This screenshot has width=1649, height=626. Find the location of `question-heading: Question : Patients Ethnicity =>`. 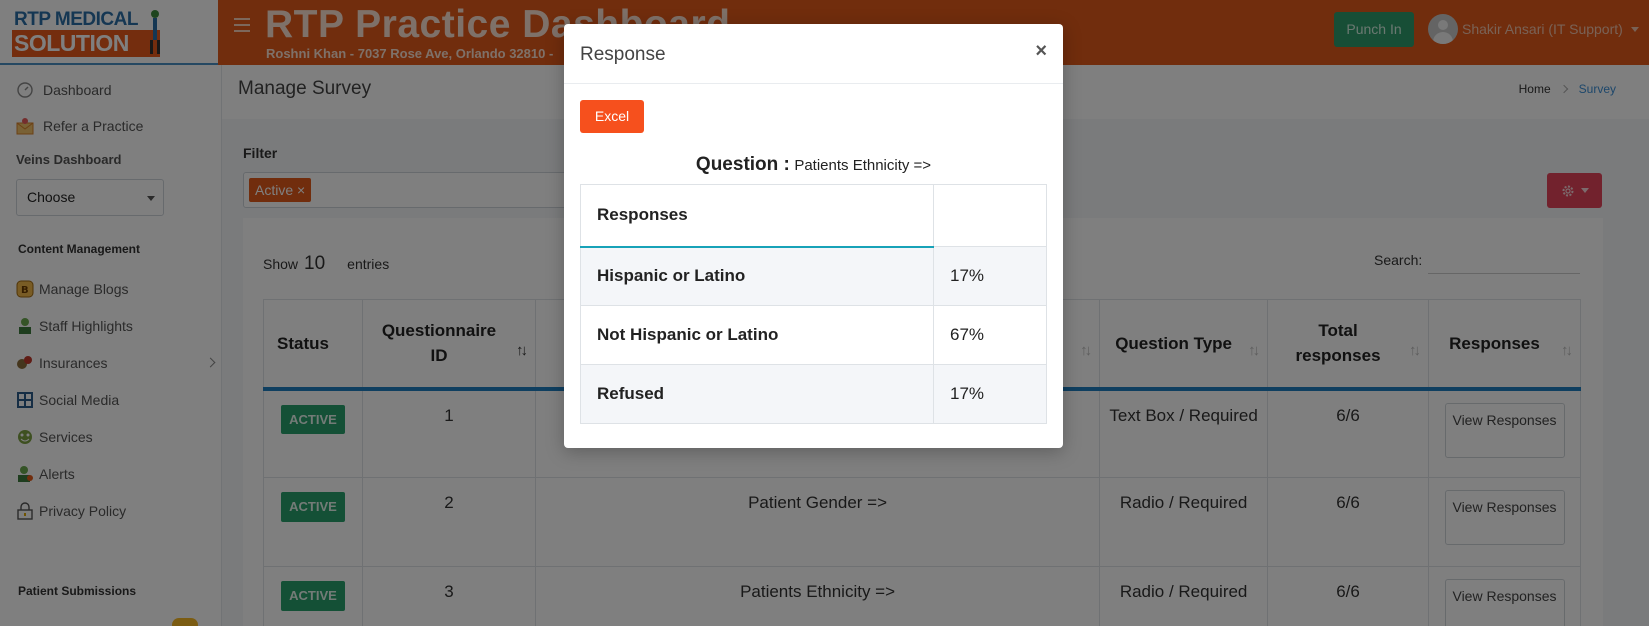

question-heading: Question : Patients Ethnicity => is located at coordinates (813, 165).